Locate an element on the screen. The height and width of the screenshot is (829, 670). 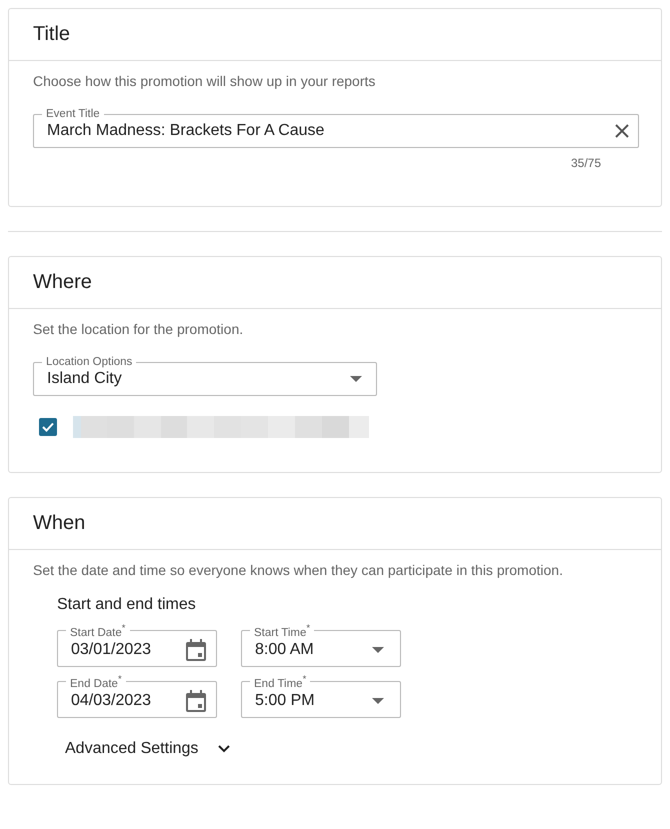
section-subheading: Start and end times is located at coordinates (127, 605).